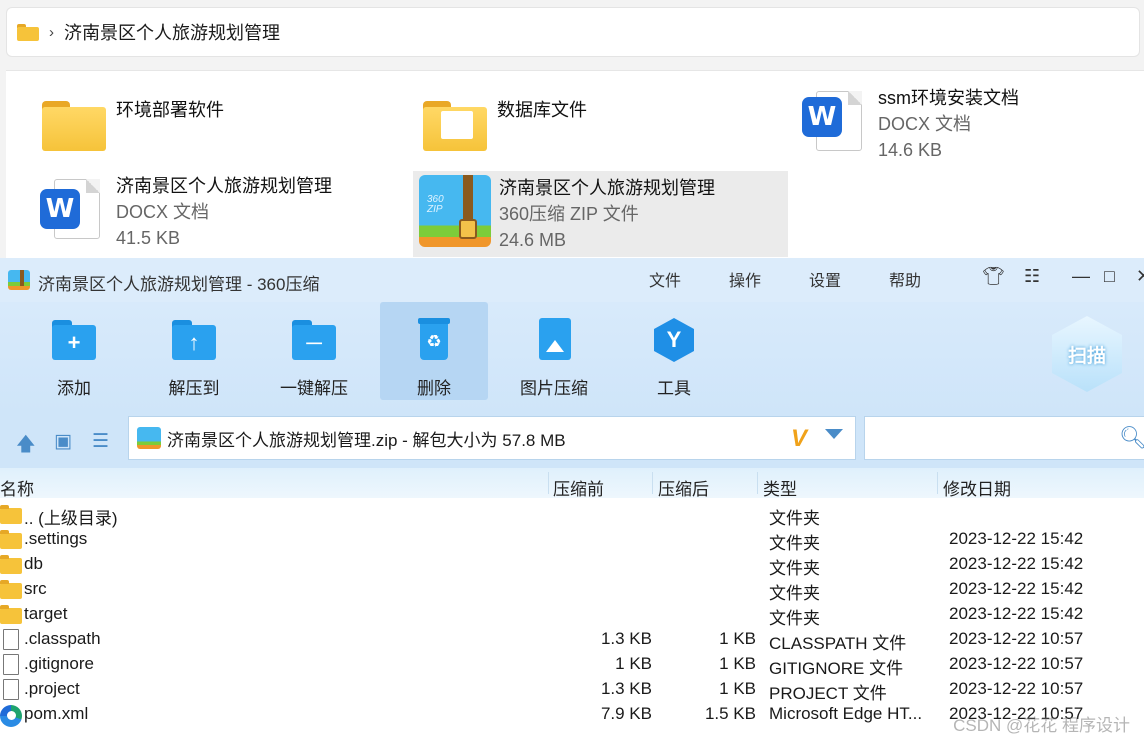 The width and height of the screenshot is (1144, 742). Describe the element at coordinates (572, 540) in the screenshot. I see `table-row: .settings 文件夹 2023-12-22 15:42` at that location.